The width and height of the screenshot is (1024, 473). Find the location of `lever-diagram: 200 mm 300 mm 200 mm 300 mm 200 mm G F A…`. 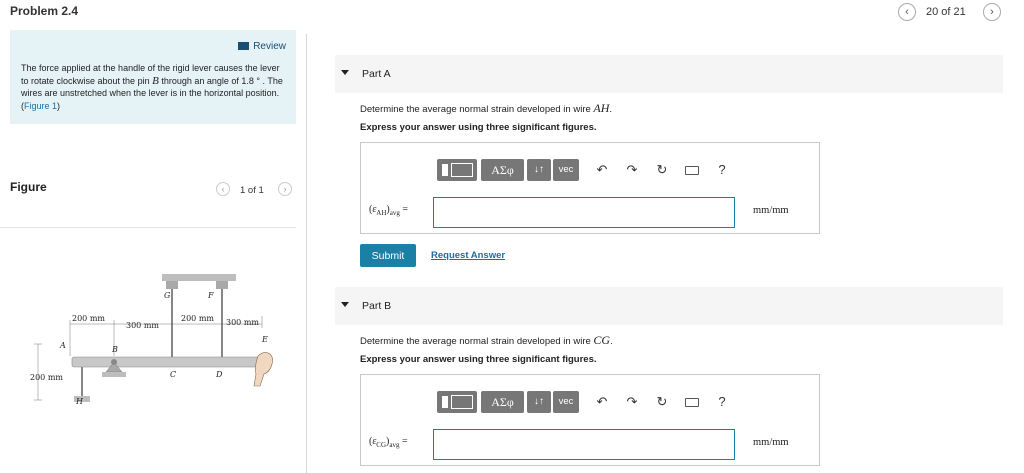

lever-diagram: 200 mm 300 mm 200 mm 300 mm 200 mm G F A… is located at coordinates (151, 340).